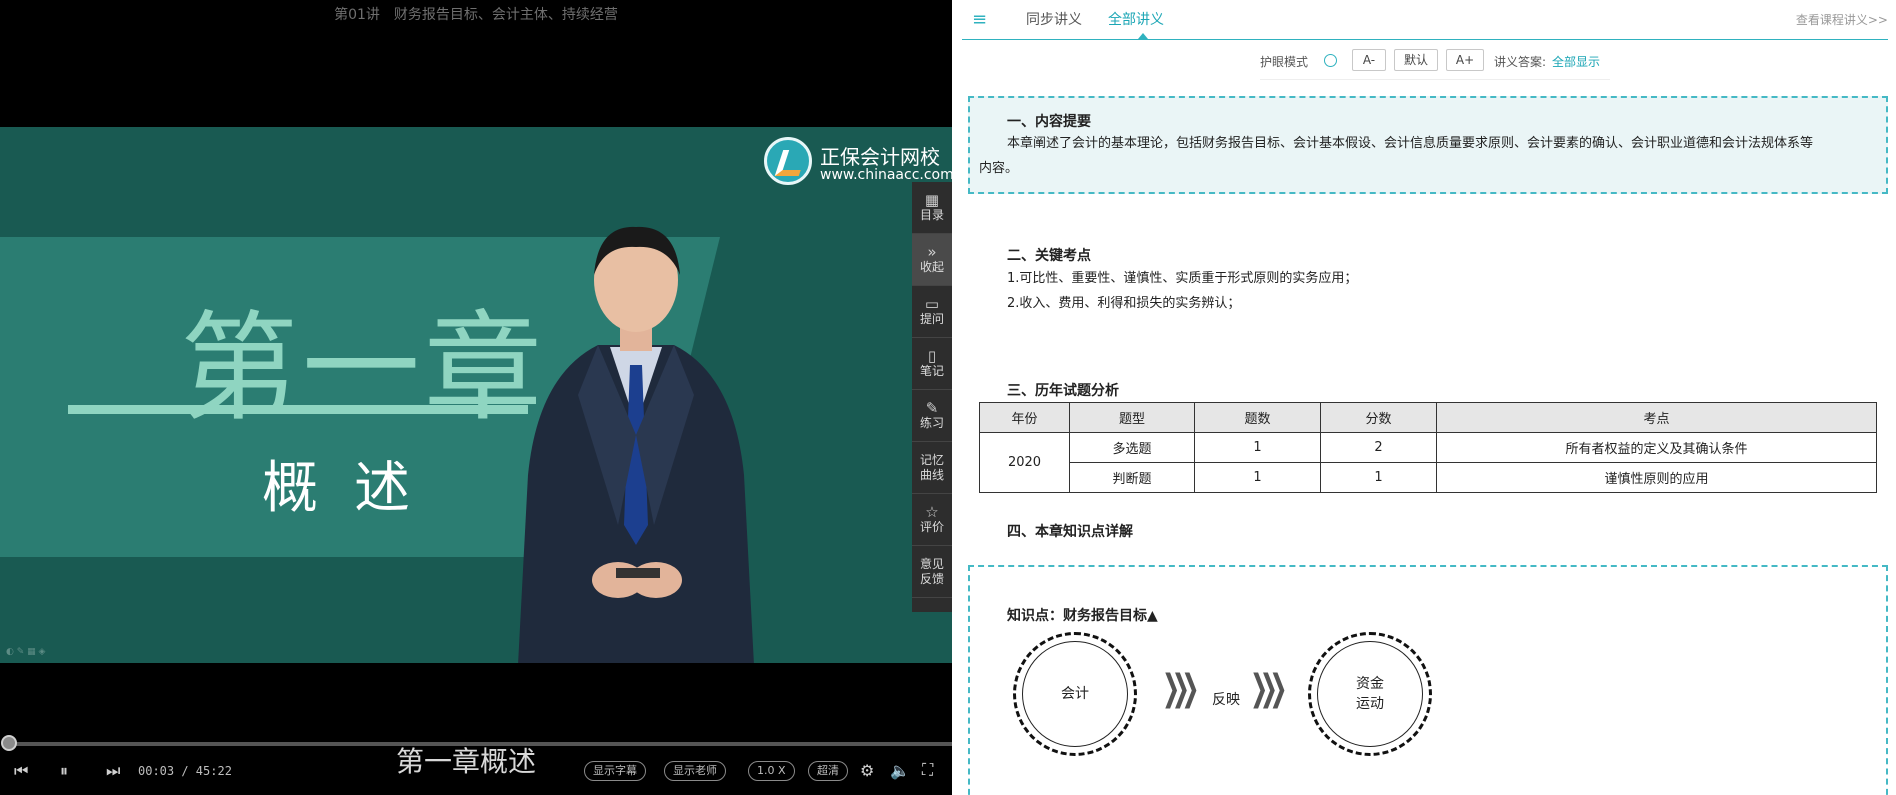 The height and width of the screenshot is (795, 1896). What do you see at coordinates (476, 15) in the screenshot?
I see `lecture-title: 第01讲 财务报告目标、会计主体、持续经营` at bounding box center [476, 15].